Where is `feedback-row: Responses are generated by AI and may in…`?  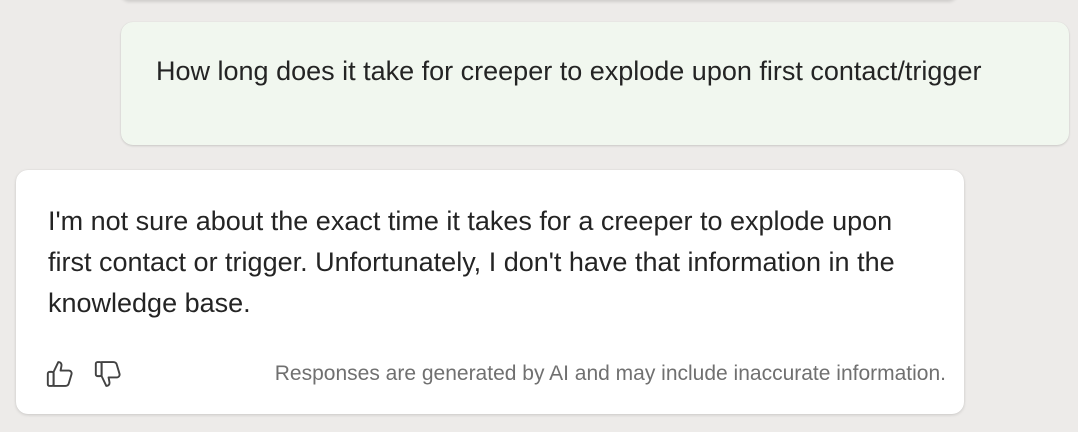 feedback-row: Responses are generated by AI and may in… is located at coordinates (494, 374).